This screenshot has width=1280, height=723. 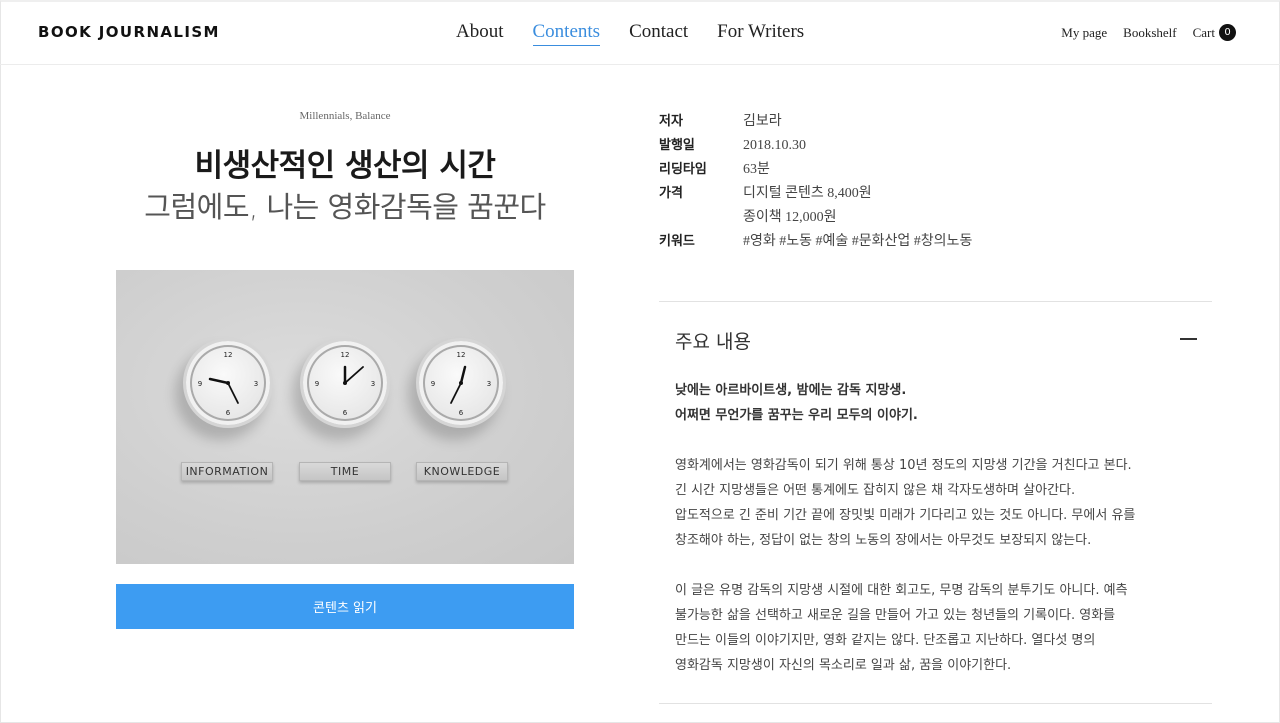 I want to click on meta-label: 발행일, so click(x=677, y=145).